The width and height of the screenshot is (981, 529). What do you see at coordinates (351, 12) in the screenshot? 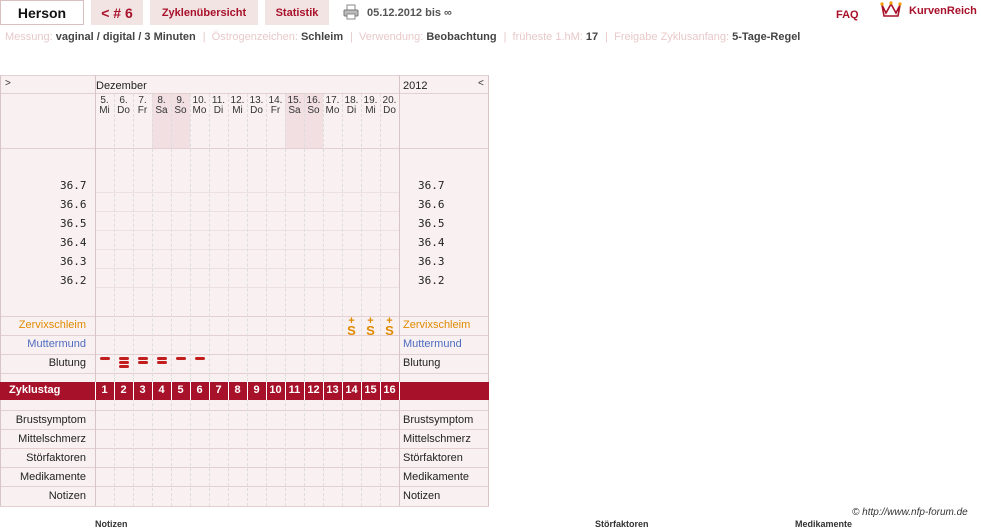
I see `printer-icon` at bounding box center [351, 12].